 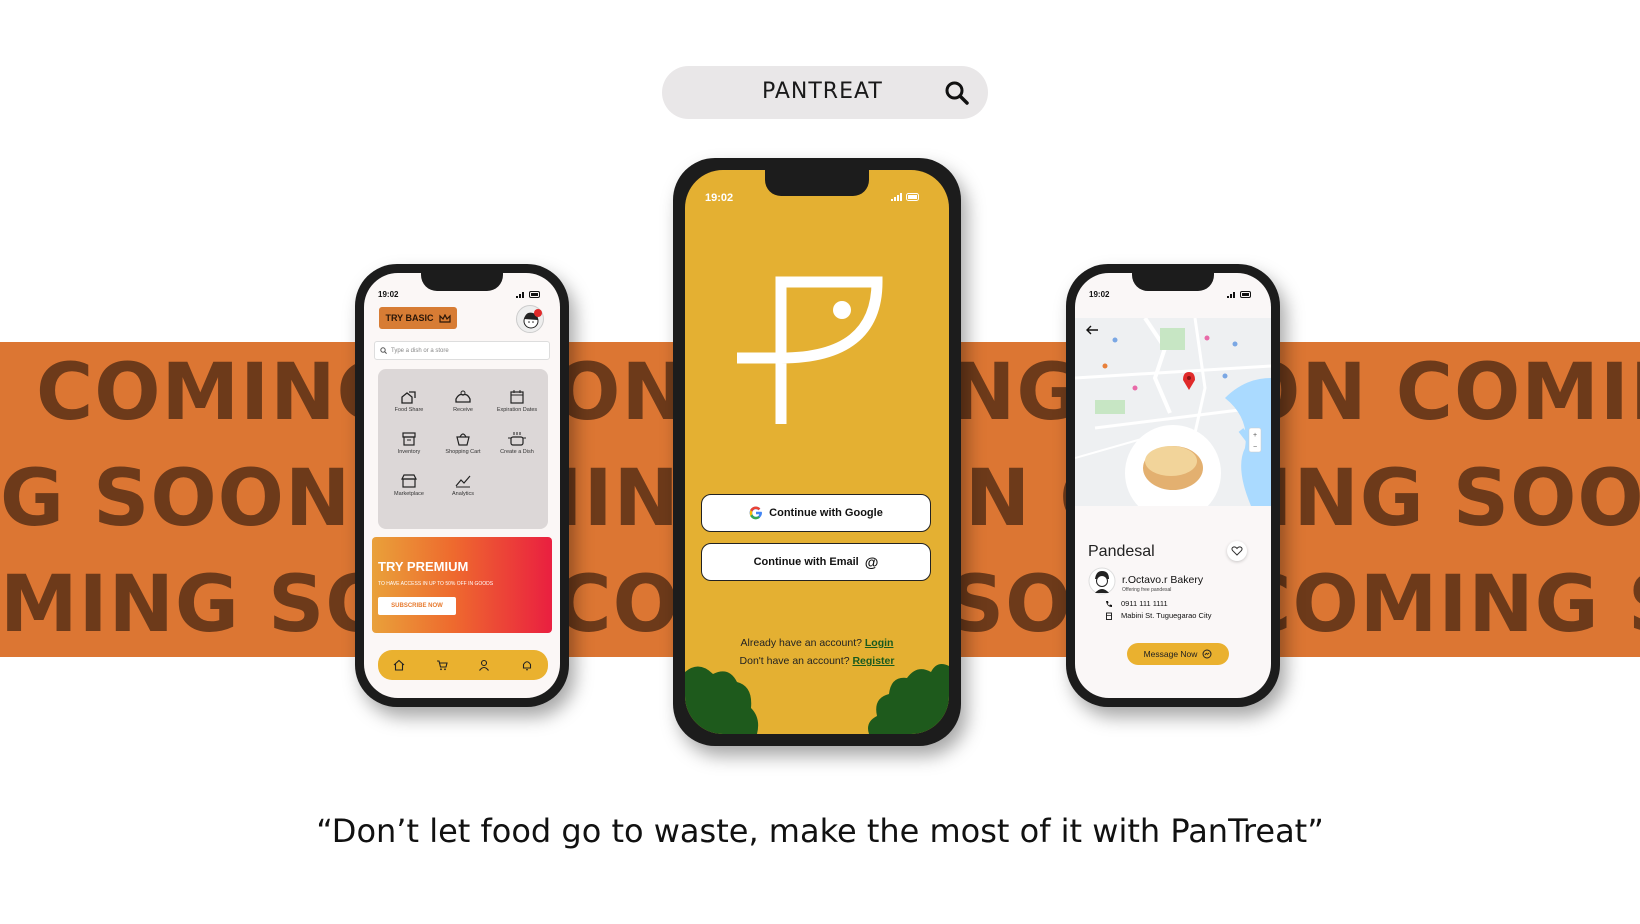 What do you see at coordinates (527, 665) in the screenshot?
I see `bell-icon` at bounding box center [527, 665].